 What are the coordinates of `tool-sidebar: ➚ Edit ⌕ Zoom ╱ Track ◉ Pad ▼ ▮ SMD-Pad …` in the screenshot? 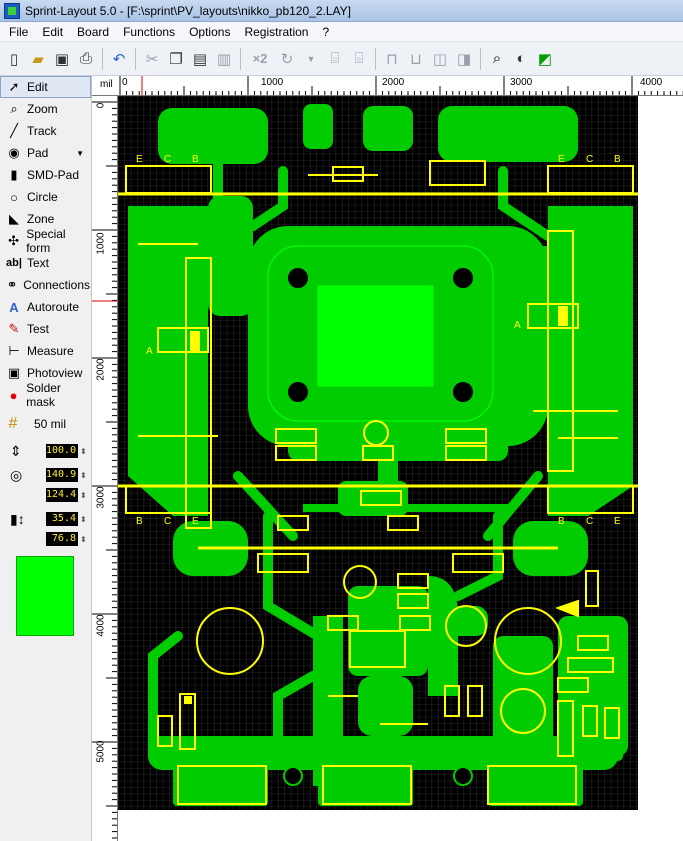 It's located at (46, 458).